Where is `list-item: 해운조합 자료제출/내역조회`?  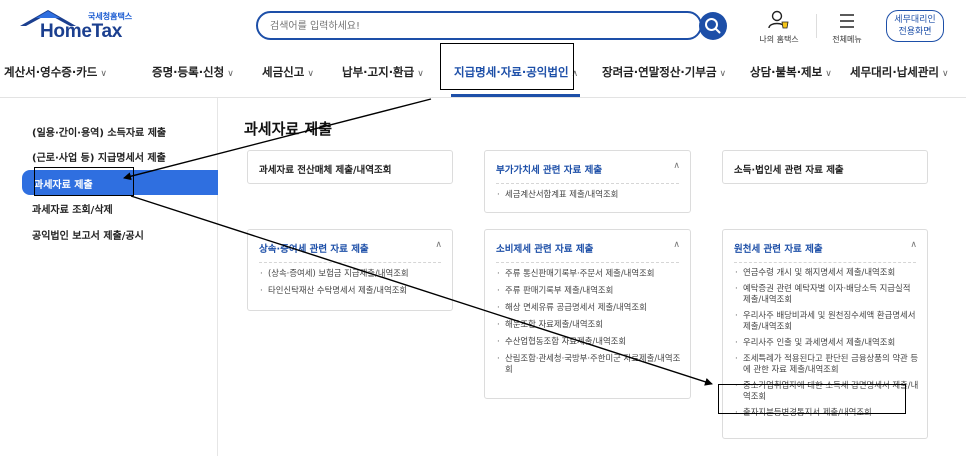
list-item: 해운조합 자료제출/내역조회 is located at coordinates (589, 324).